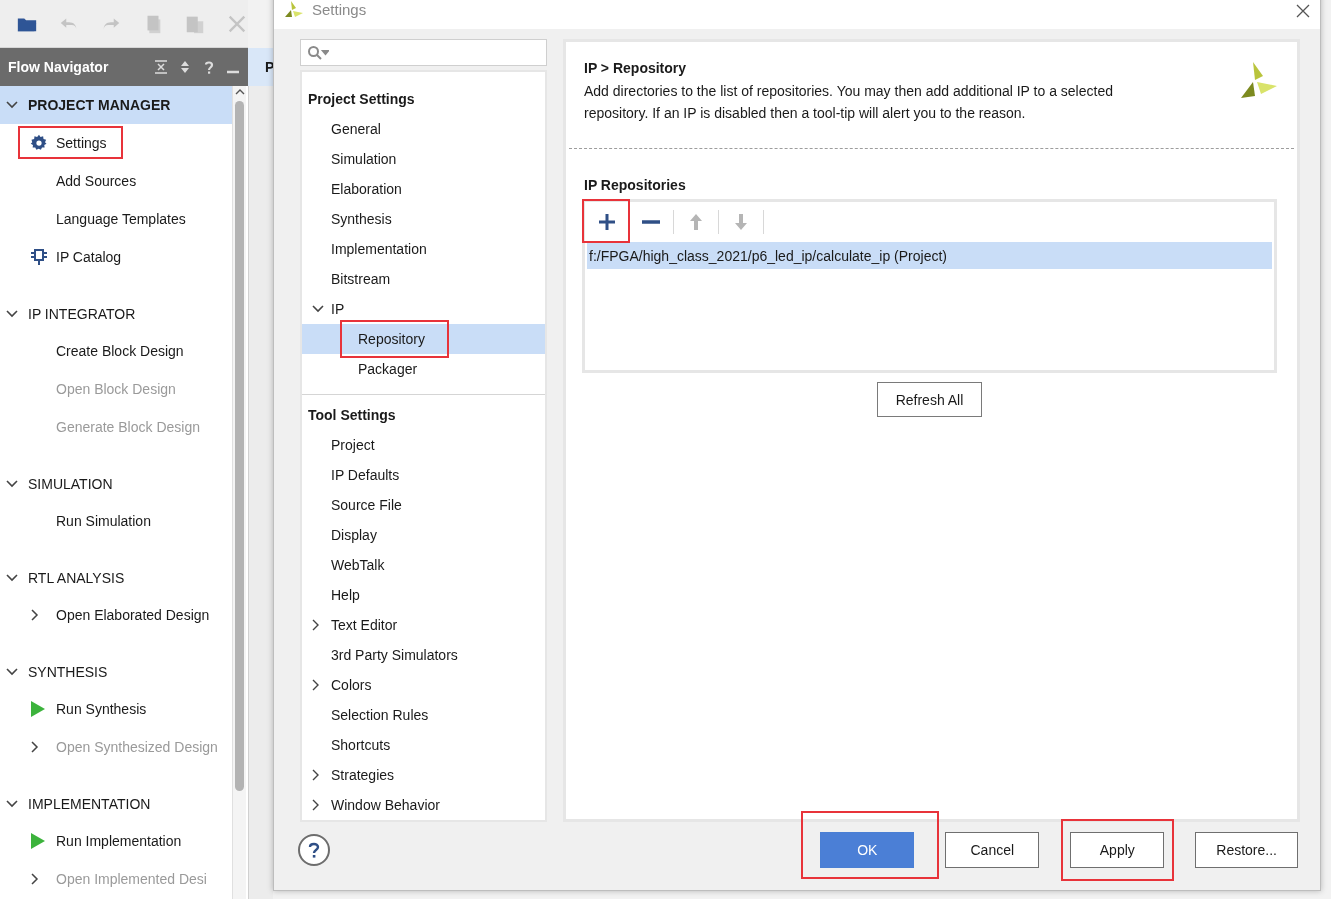  I want to click on expand-all-icon, so click(185, 67).